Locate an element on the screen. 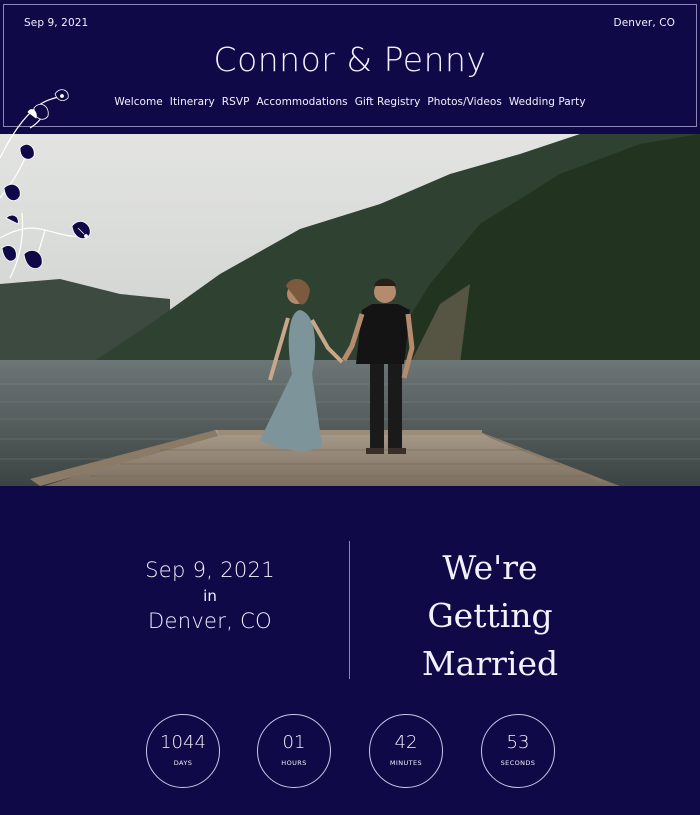 This screenshot has width=700, height=815. hours-value: 01 is located at coordinates (294, 742).